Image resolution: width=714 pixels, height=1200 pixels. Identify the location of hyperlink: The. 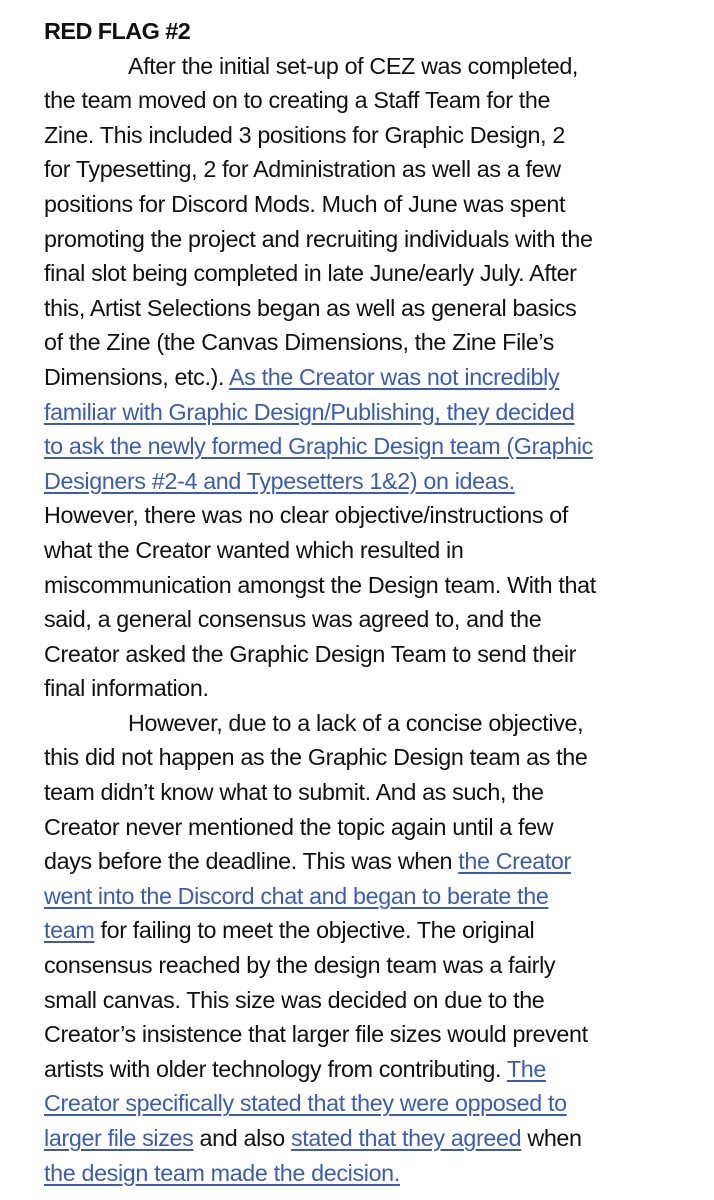
(526, 1069).